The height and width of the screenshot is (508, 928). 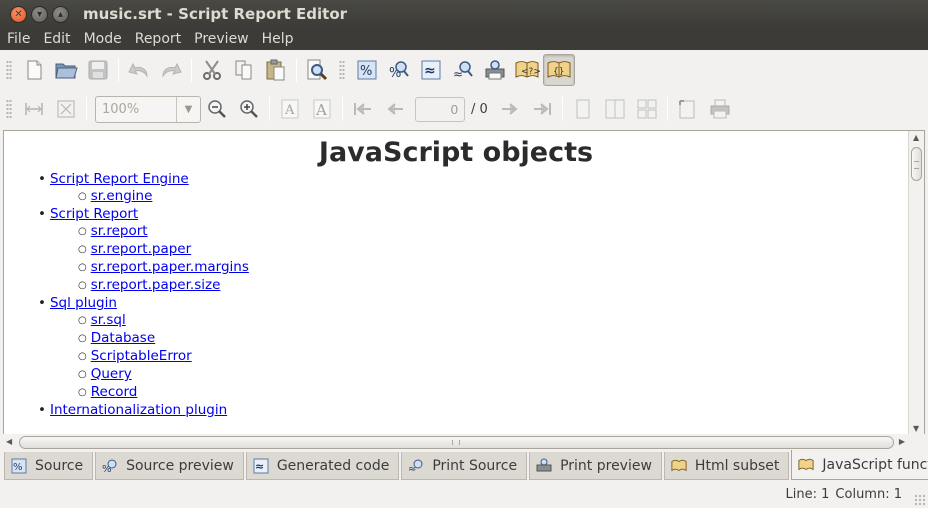 What do you see at coordinates (583, 109) in the screenshot?
I see `single-page-icon` at bounding box center [583, 109].